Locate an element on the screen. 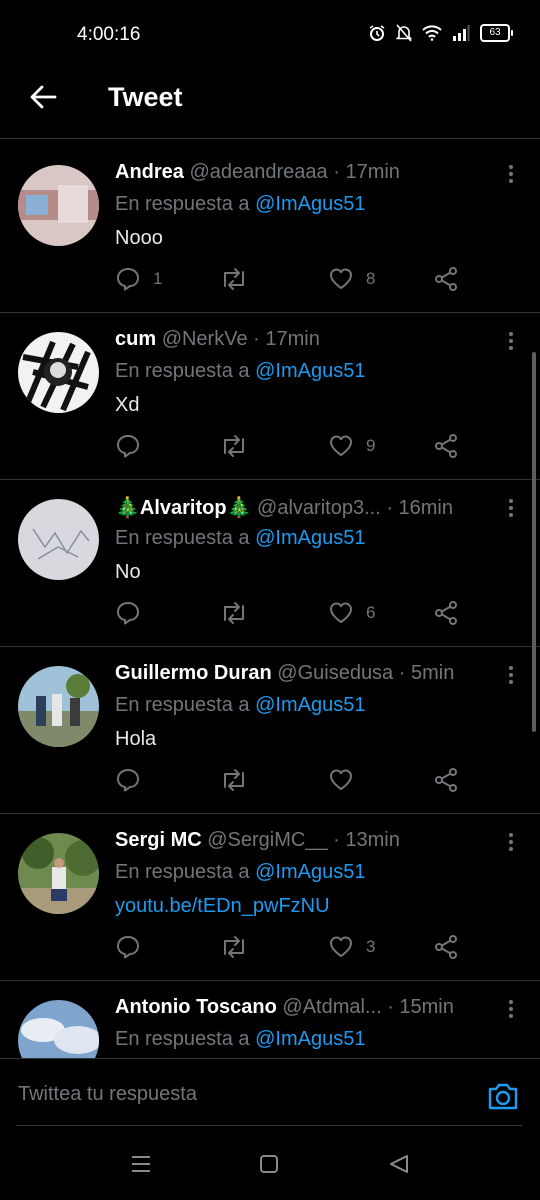 The height and width of the screenshot is (1200, 540). tweet-header: cum @NerkVe · 17min is located at coordinates (305, 339).